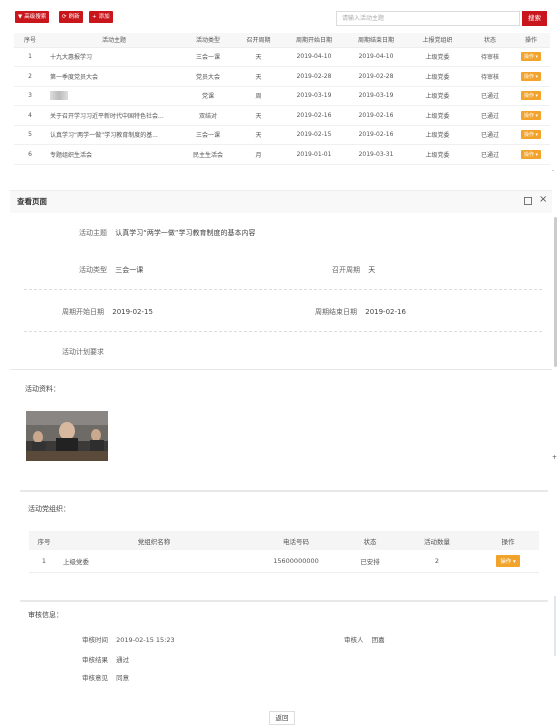 Image resolution: width=558 pixels, height=728 pixels. What do you see at coordinates (555, 292) in the screenshot?
I see `dialog-scrollbar` at bounding box center [555, 292].